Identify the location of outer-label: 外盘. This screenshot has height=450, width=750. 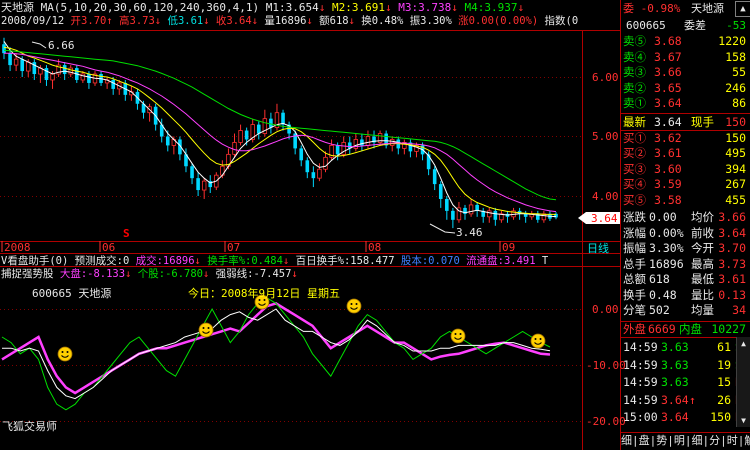
(634, 329).